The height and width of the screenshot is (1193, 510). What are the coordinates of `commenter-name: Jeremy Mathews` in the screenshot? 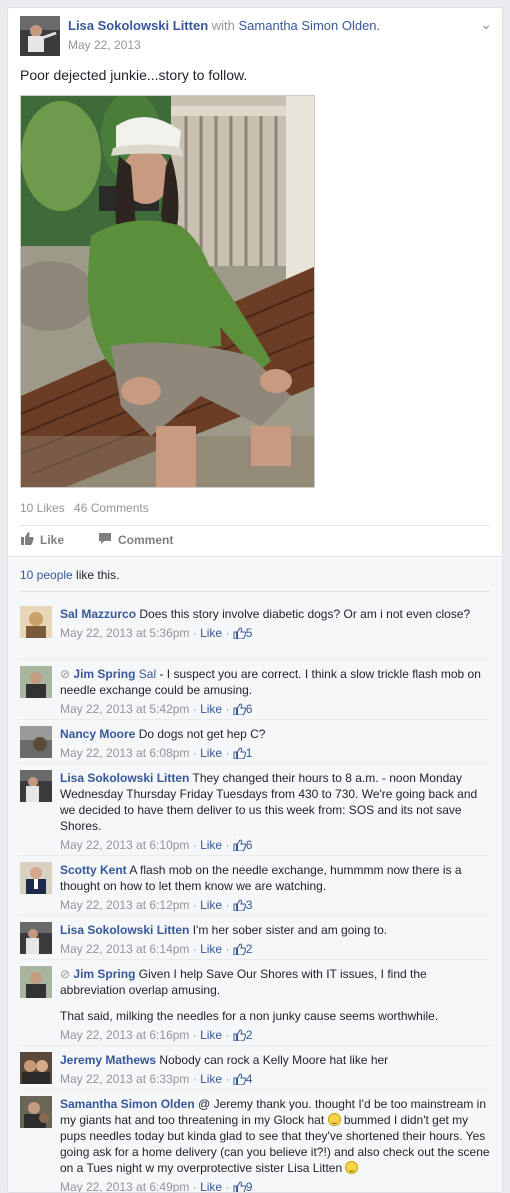 It's located at (108, 1060).